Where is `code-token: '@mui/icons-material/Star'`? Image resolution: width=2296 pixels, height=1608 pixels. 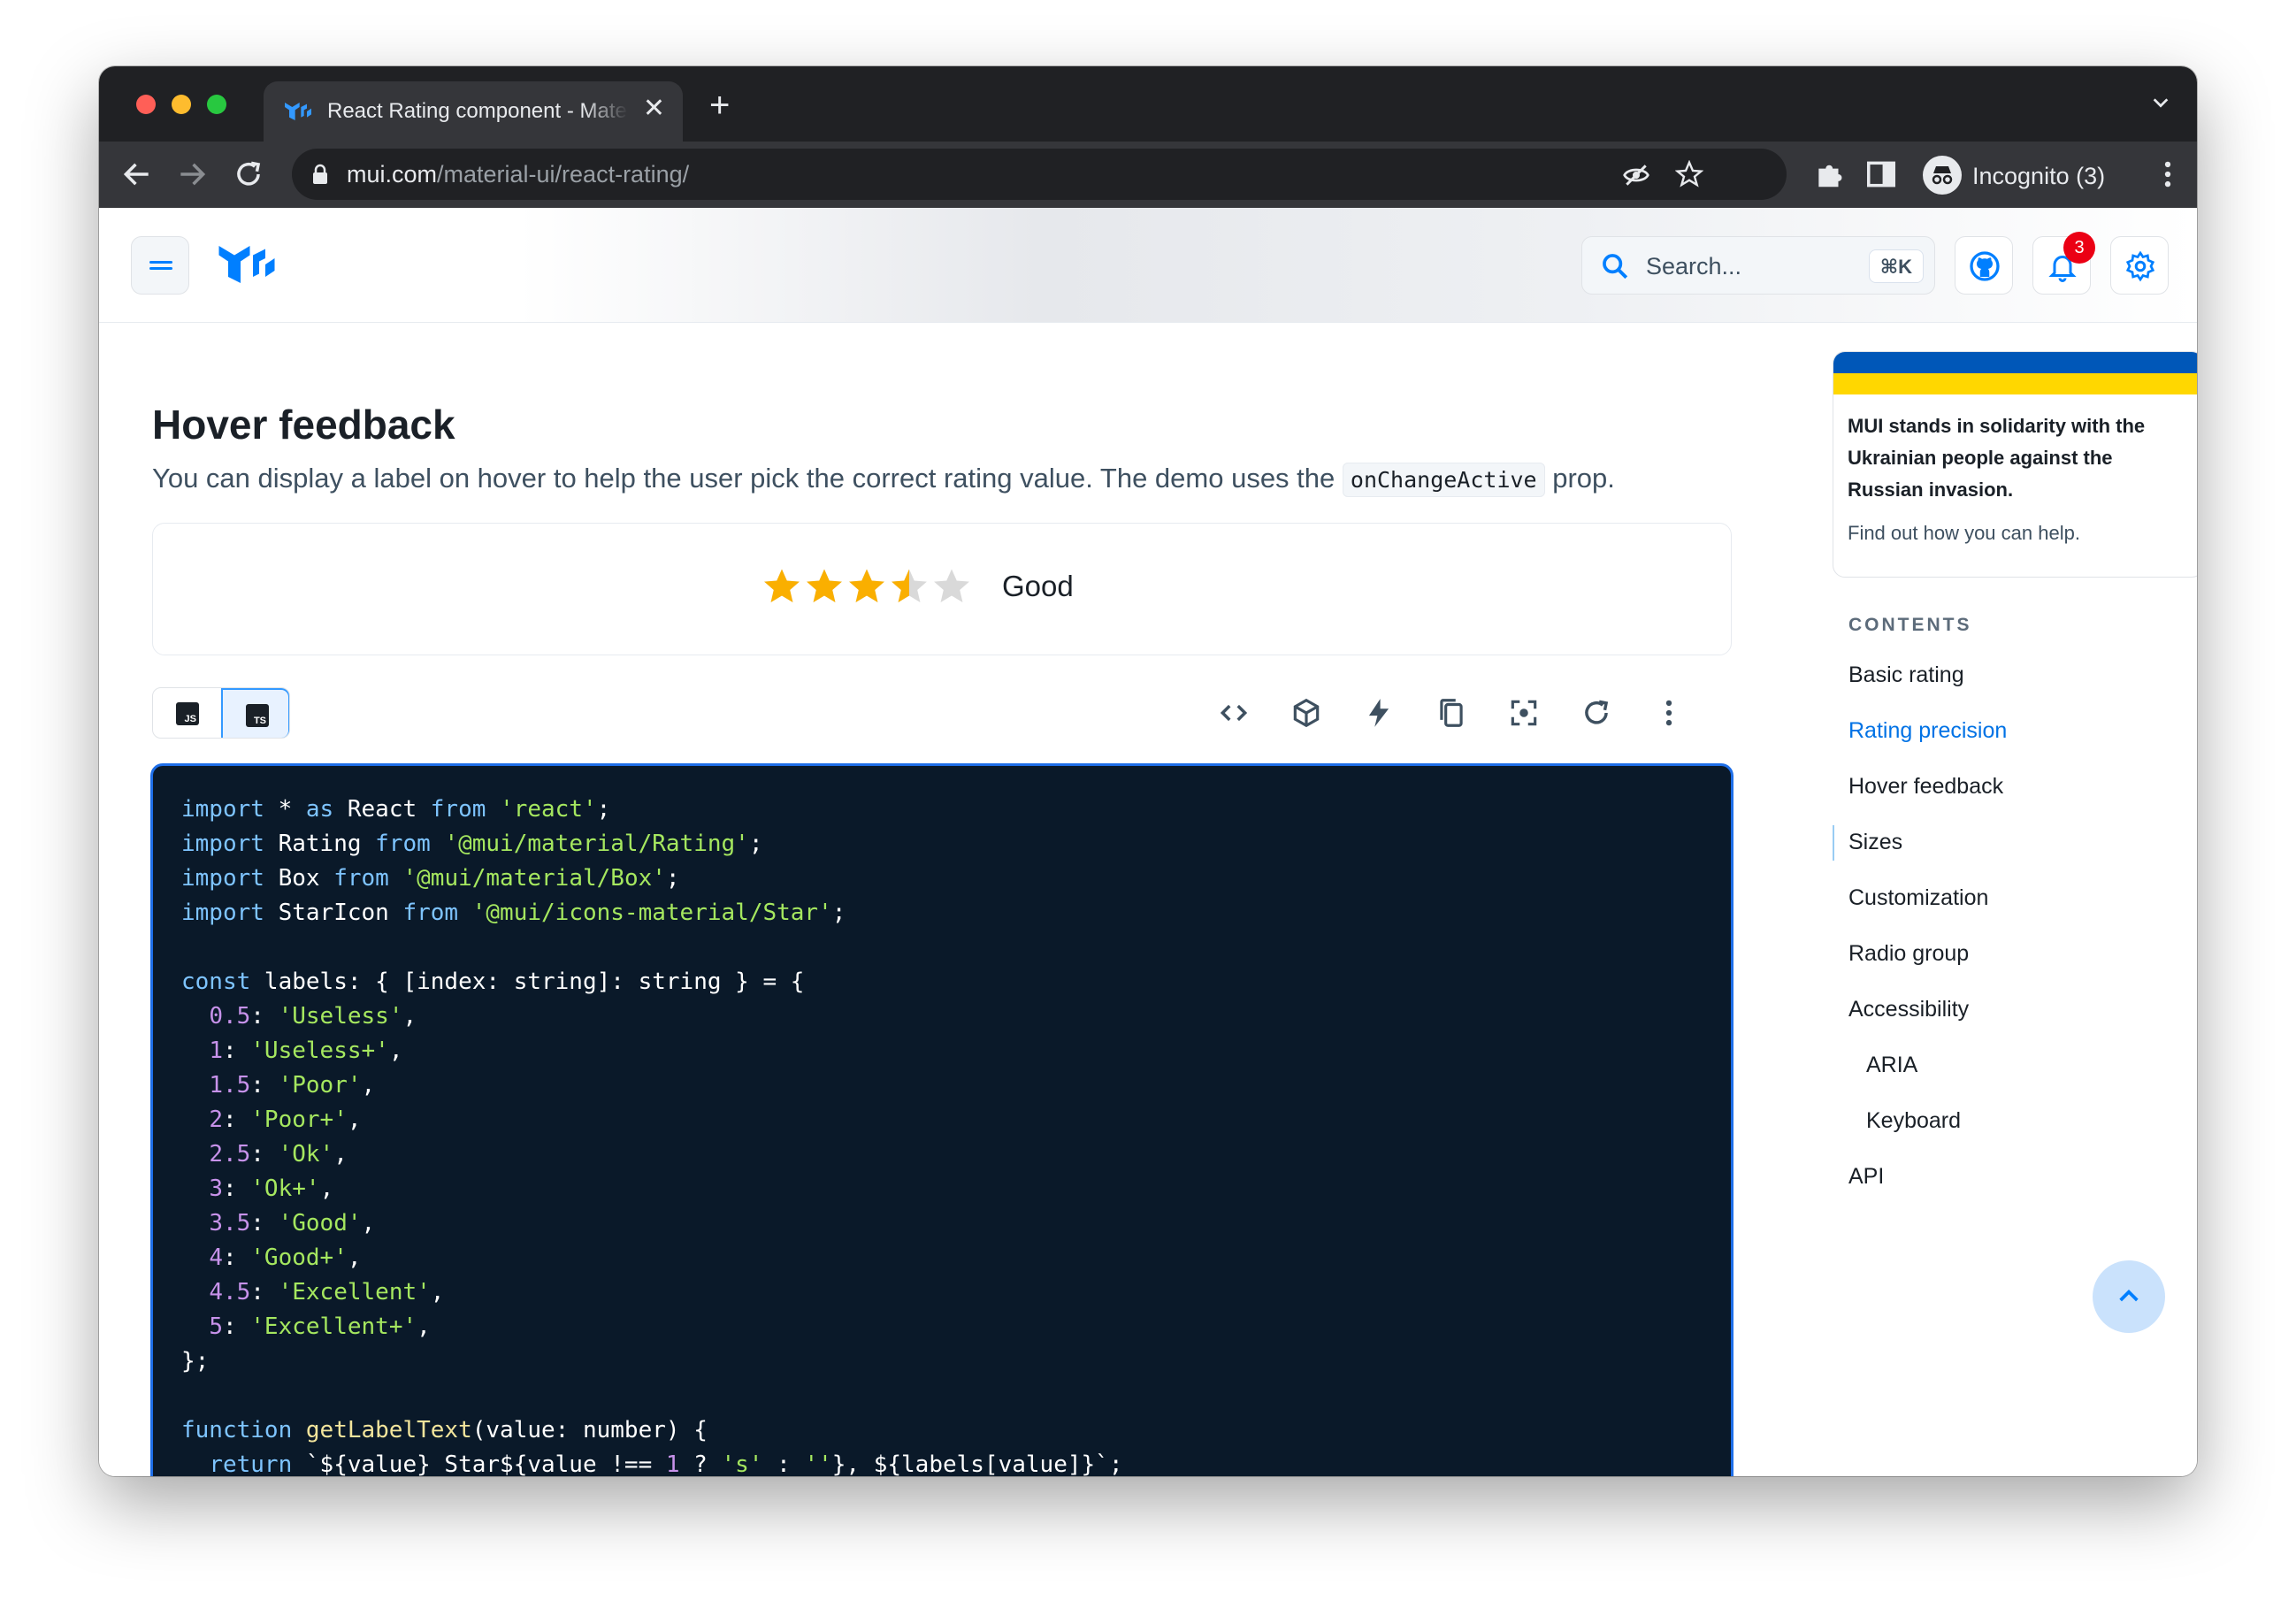 code-token: '@mui/icons-material/Star' is located at coordinates (651, 913).